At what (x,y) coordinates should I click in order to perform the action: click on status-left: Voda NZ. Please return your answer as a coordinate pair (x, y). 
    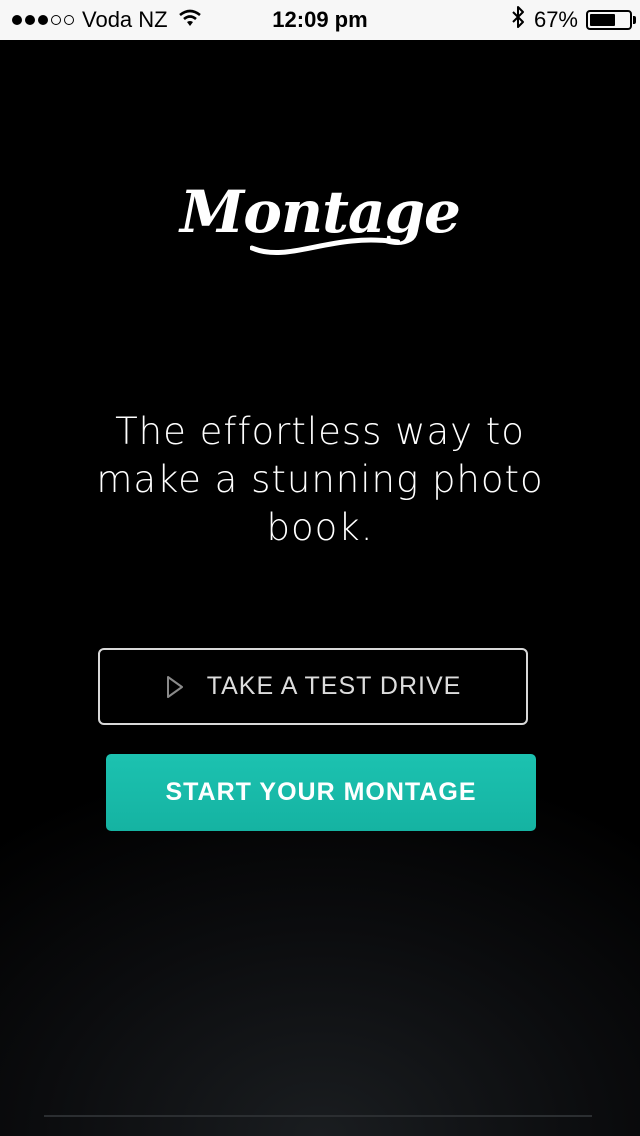
    Looking at the image, I should click on (107, 20).